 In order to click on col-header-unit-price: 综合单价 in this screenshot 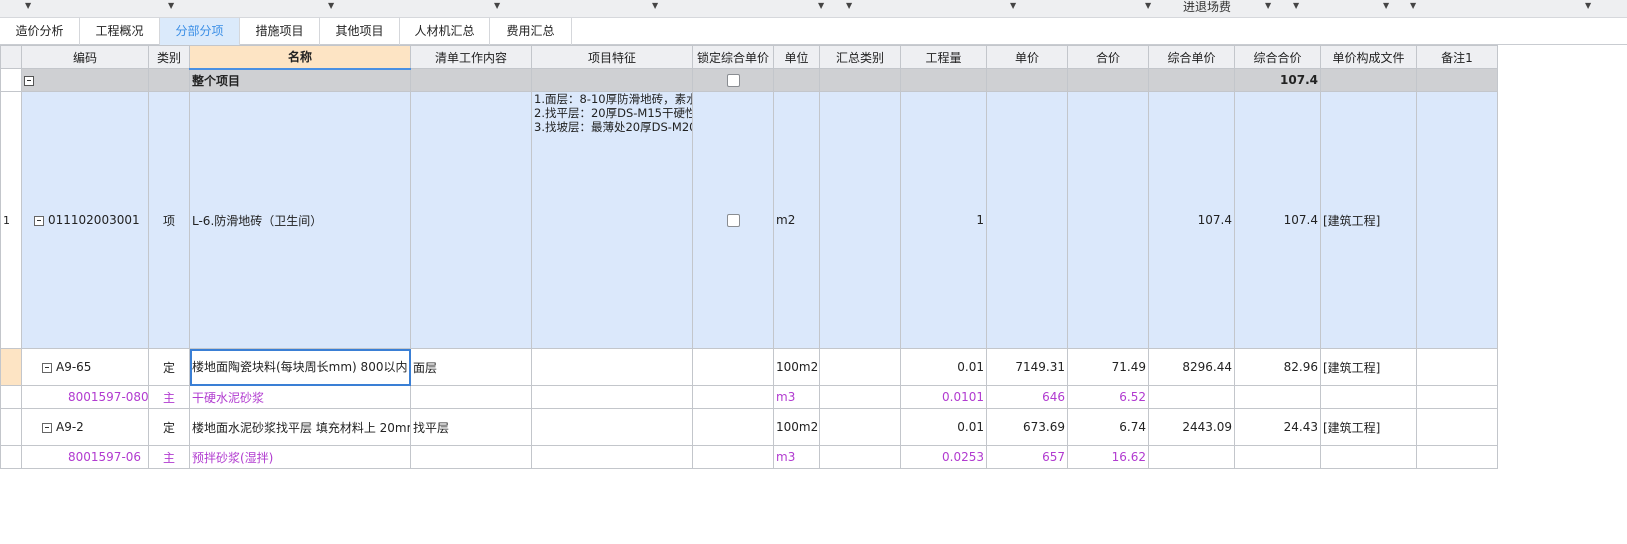, I will do `click(1191, 57)`.